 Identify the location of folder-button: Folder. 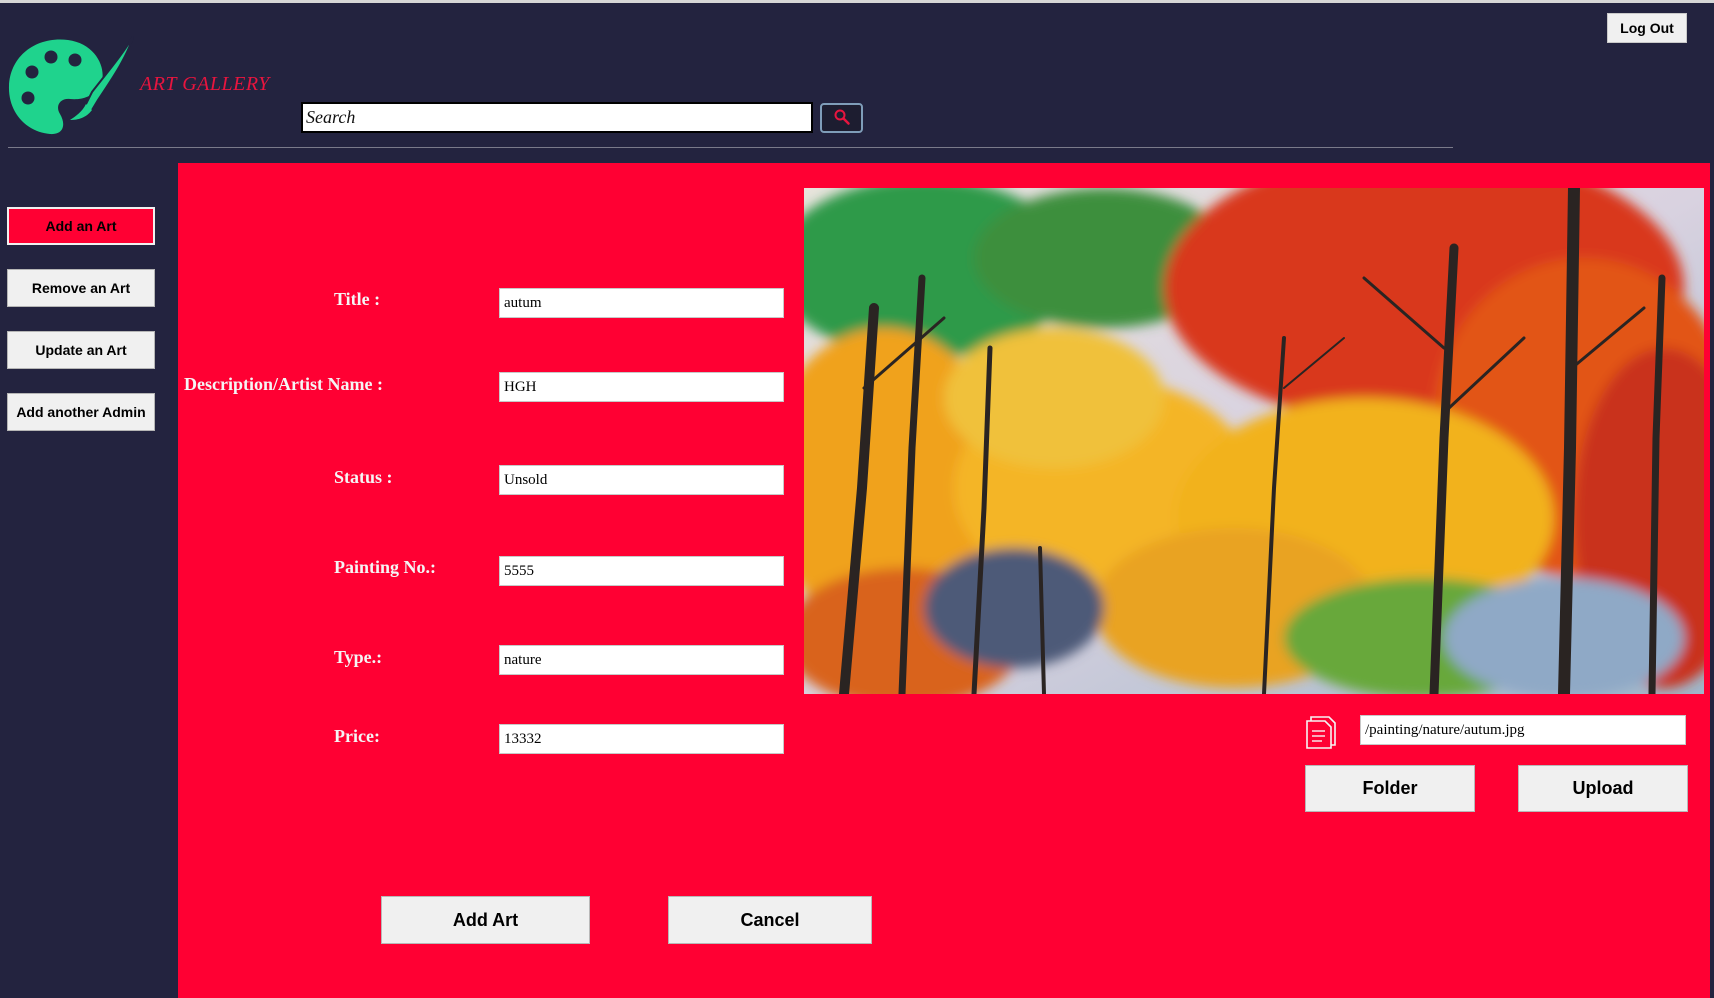
(1390, 788).